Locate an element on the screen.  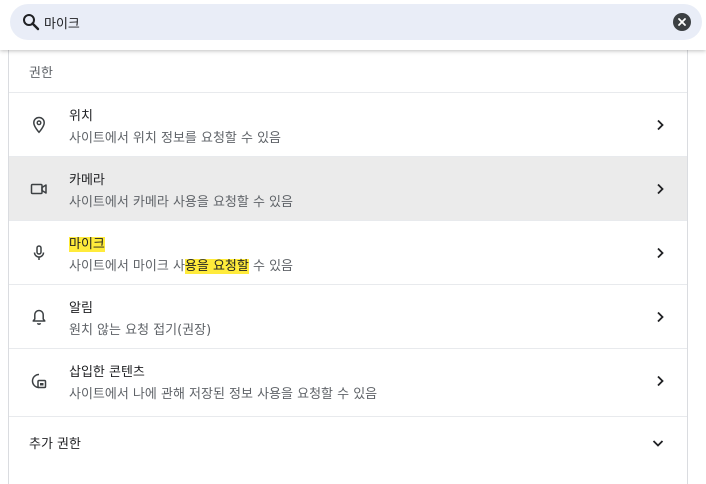
camera-icon is located at coordinates (39, 189).